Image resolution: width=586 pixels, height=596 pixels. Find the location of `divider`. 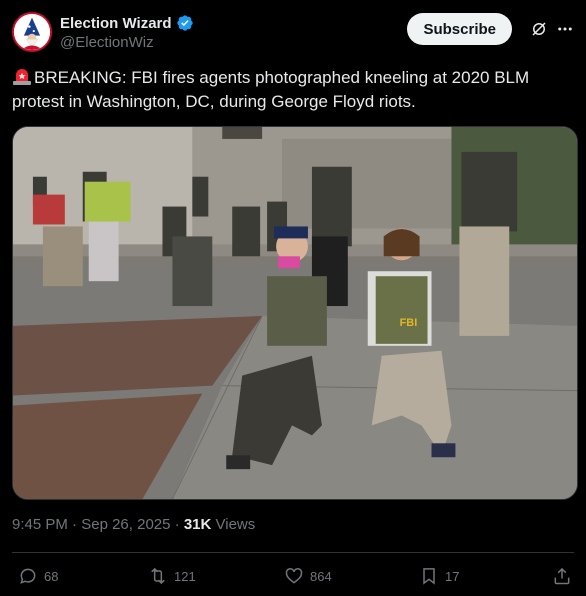

divider is located at coordinates (293, 552).